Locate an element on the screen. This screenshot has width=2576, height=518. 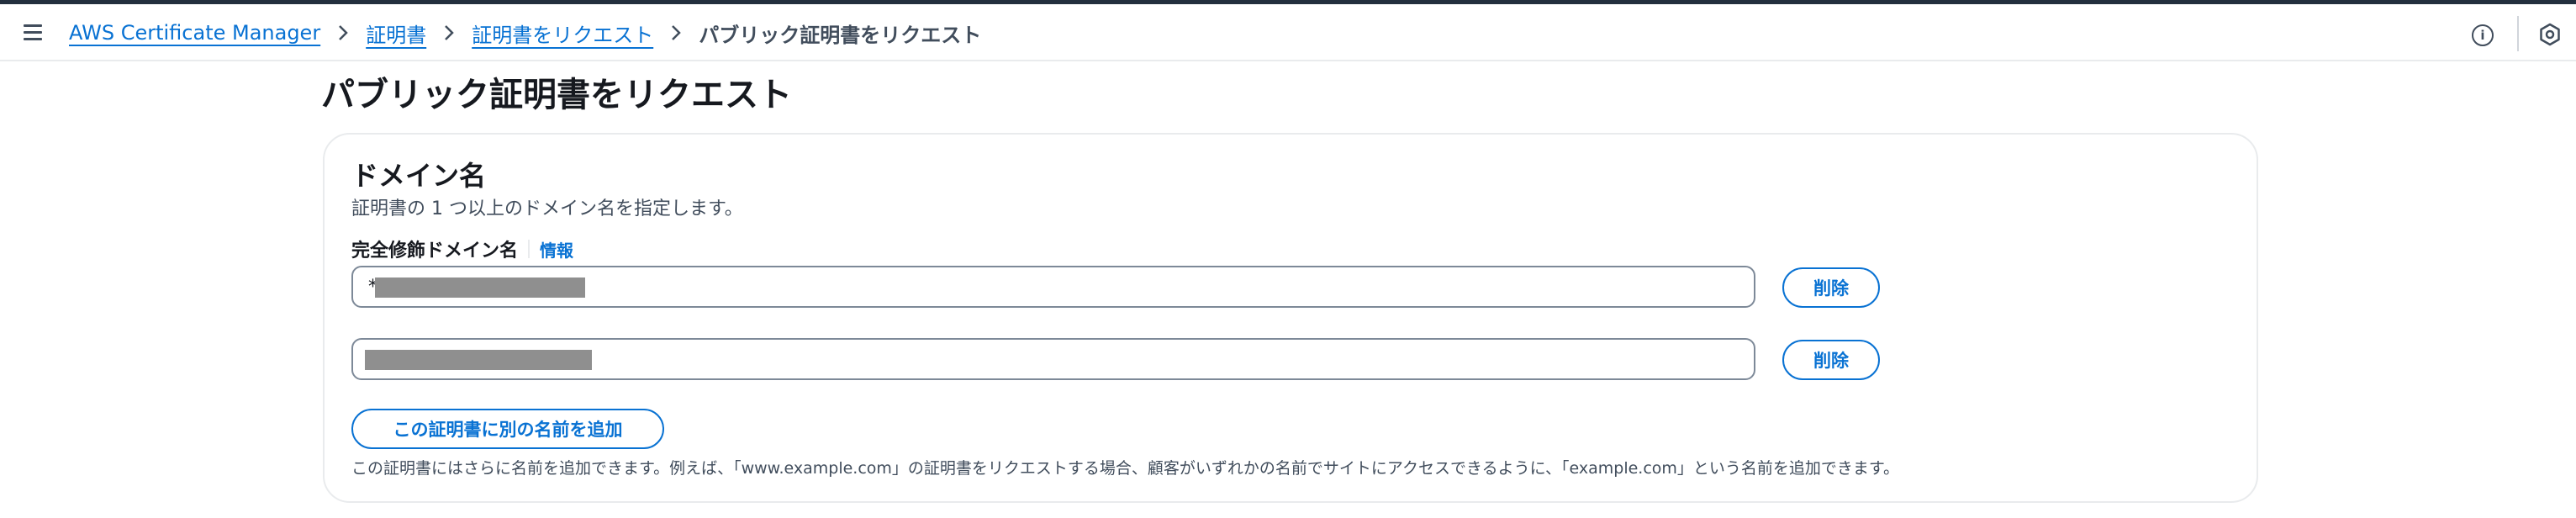
page-title: パブリック証明書をリクエスト is located at coordinates (556, 95).